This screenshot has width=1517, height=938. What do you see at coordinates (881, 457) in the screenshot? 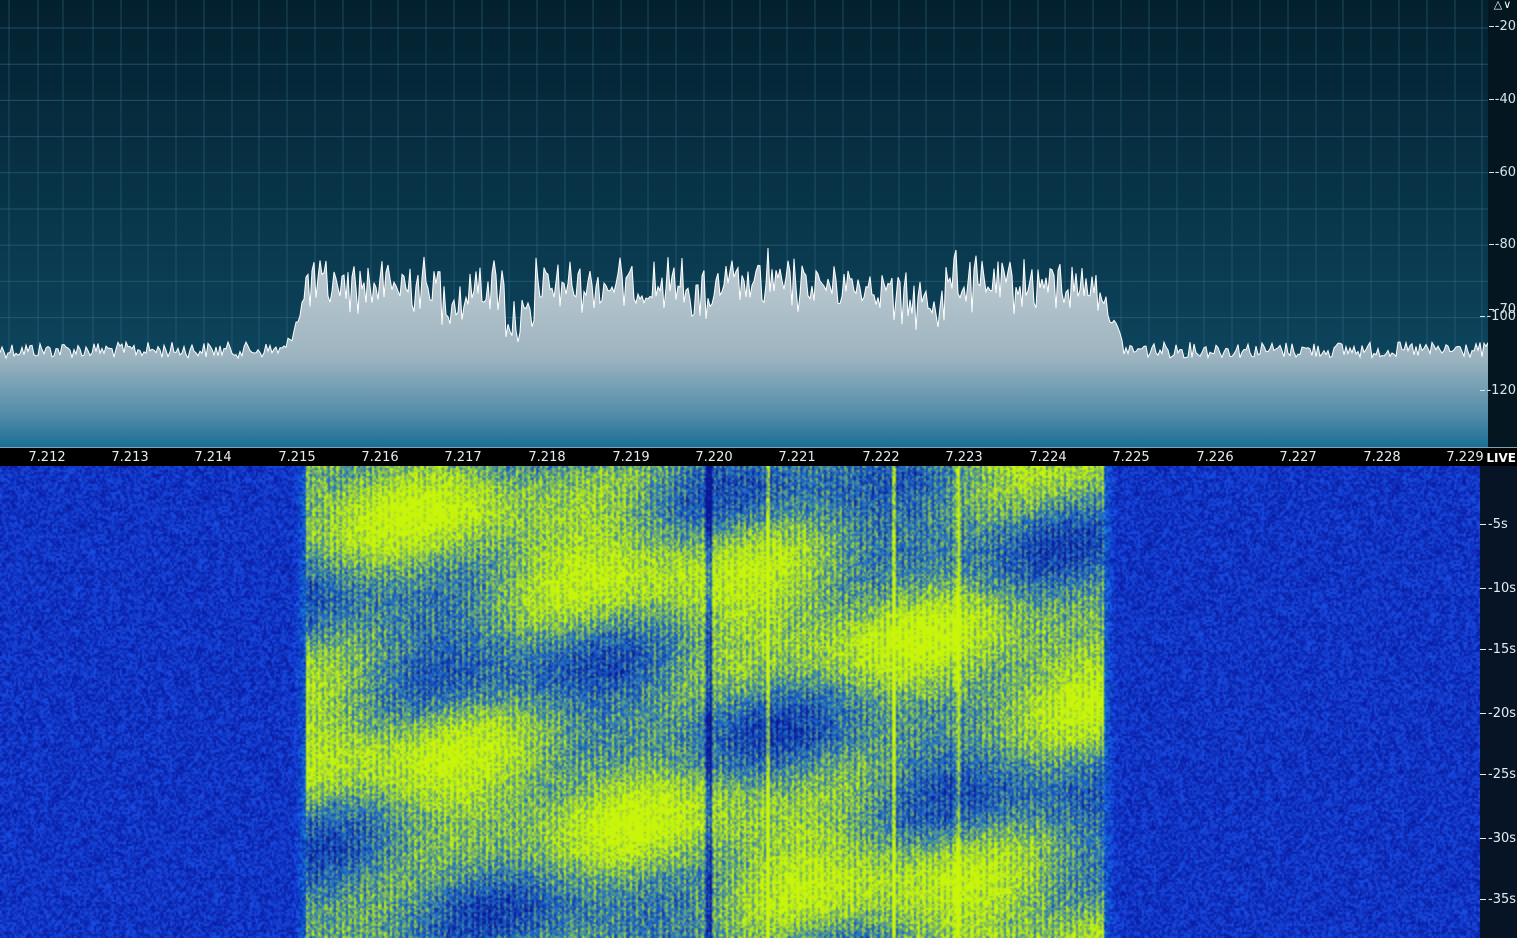
I see `freq-label: 7.222` at bounding box center [881, 457].